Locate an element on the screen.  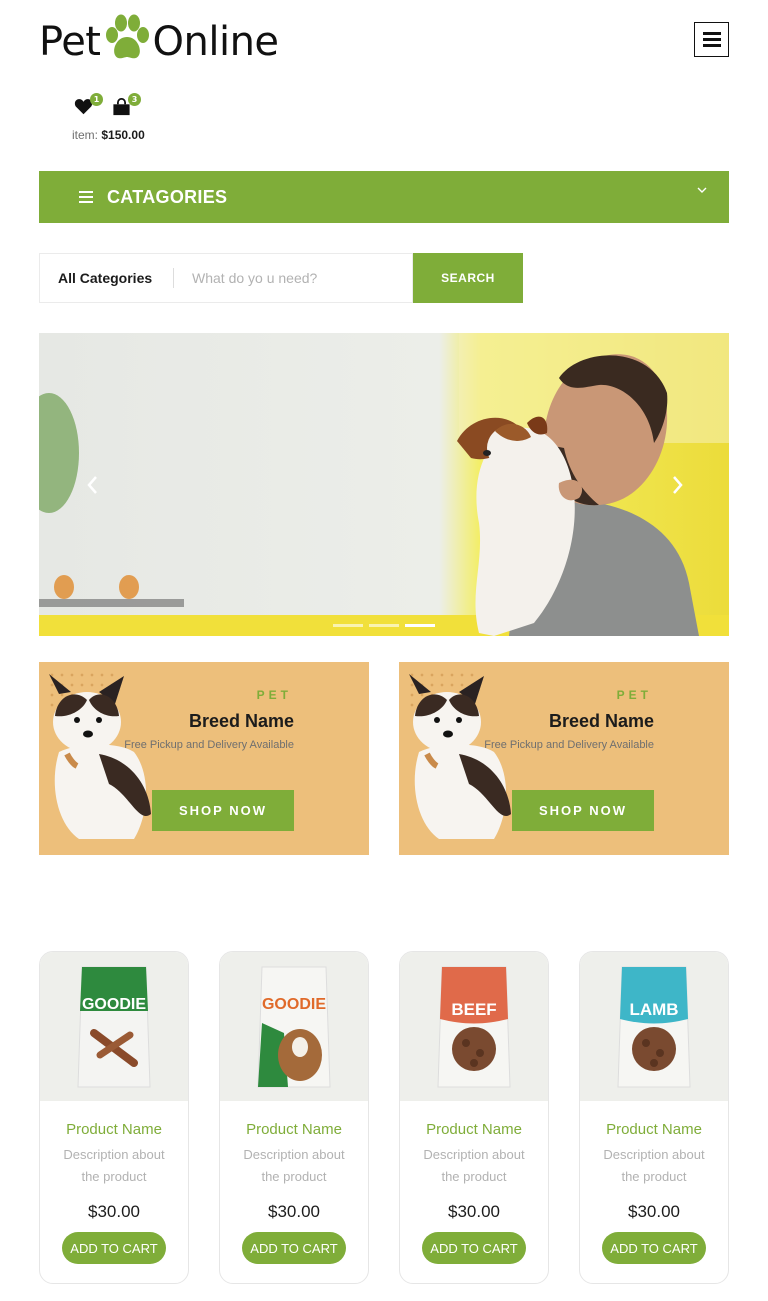
product-image: BEEF is located at coordinates (474, 1026).